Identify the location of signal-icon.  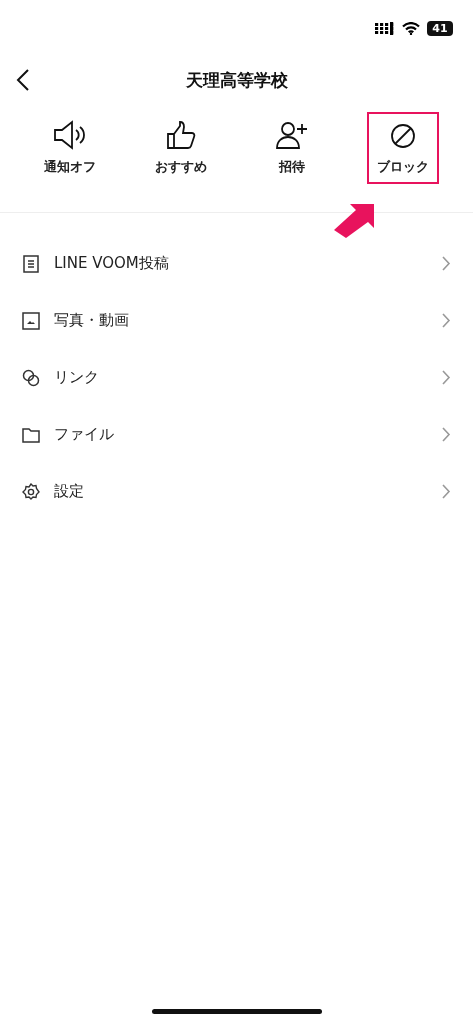
(385, 28).